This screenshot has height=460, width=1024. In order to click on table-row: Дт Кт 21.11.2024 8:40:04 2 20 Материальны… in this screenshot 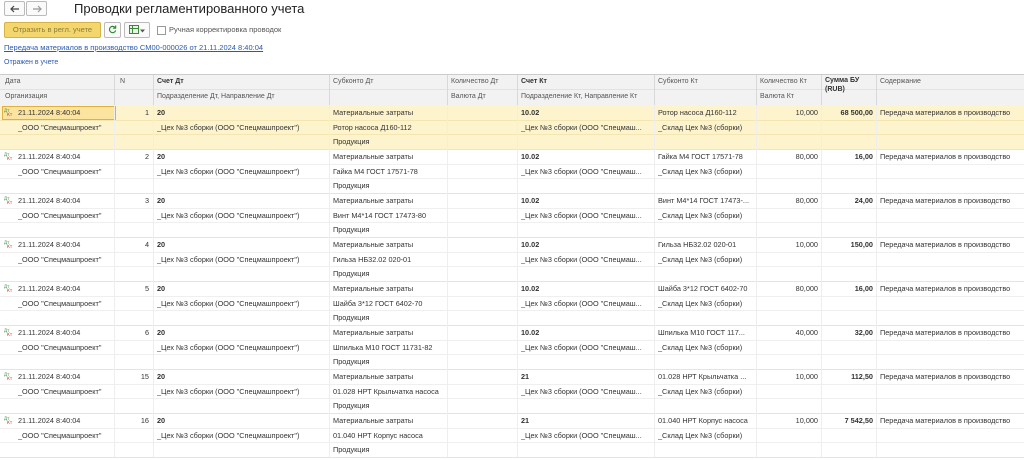, I will do `click(512, 171)`.